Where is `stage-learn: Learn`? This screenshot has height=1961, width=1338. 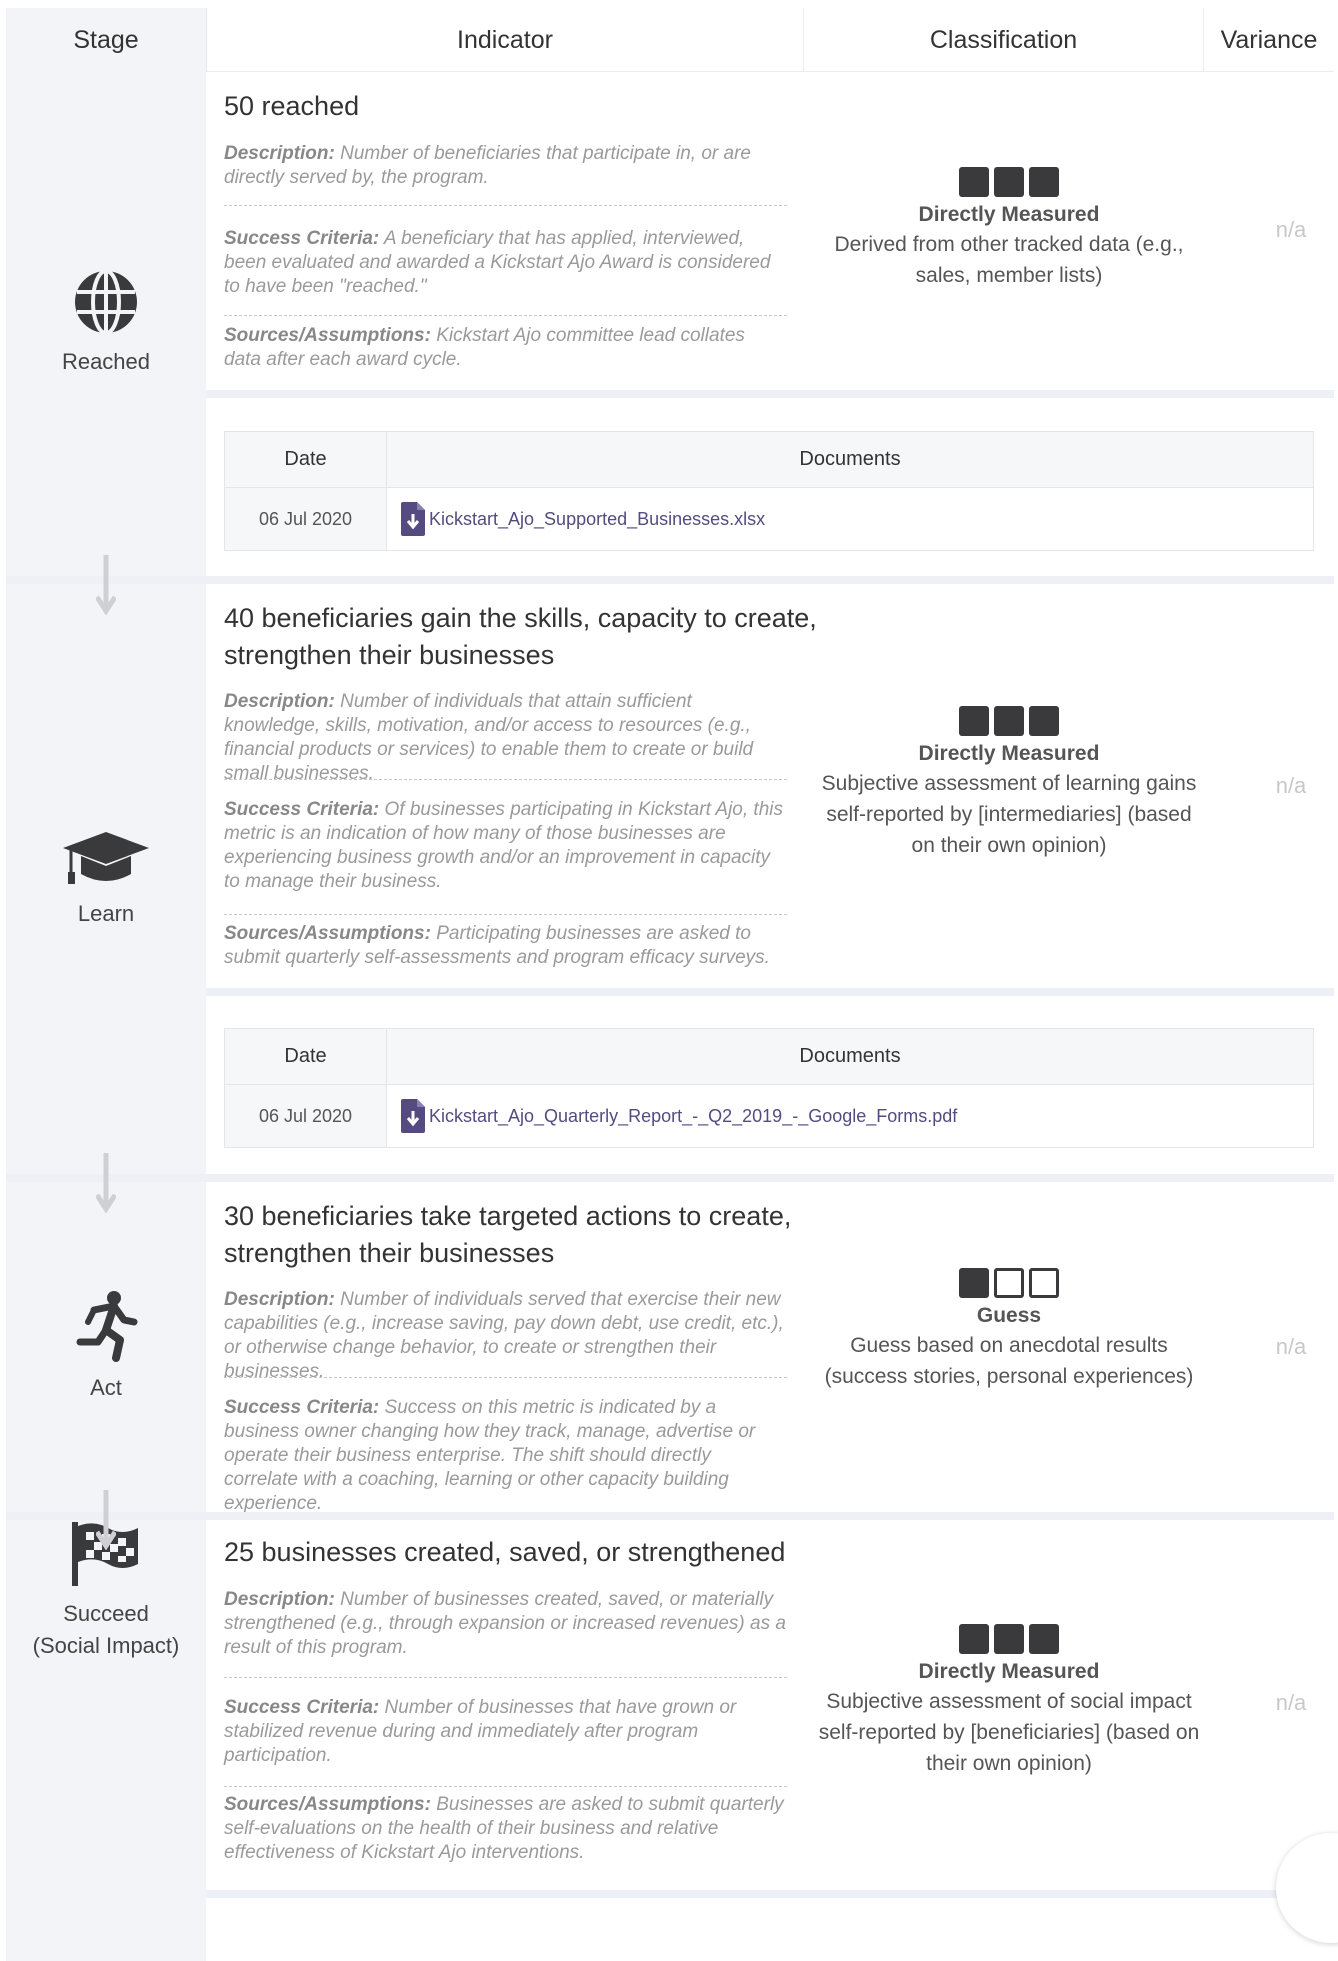
stage-learn: Learn is located at coordinates (106, 879).